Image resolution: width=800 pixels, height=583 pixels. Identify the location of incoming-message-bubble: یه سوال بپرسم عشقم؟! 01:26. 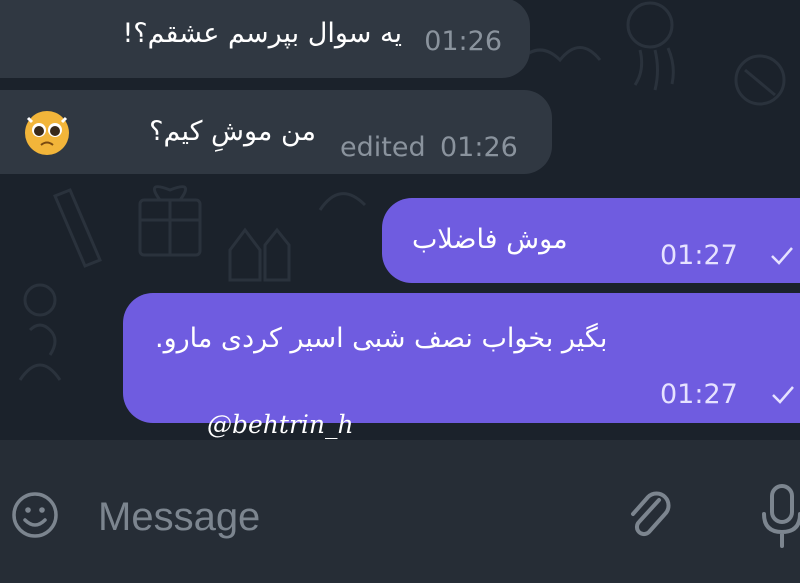
(265, 39).